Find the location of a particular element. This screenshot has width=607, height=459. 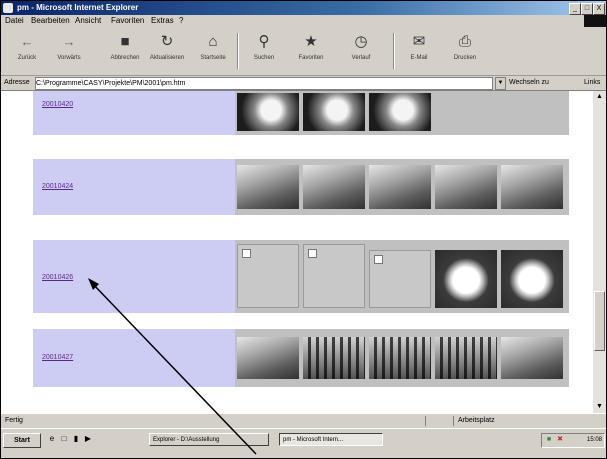

favorites-icon: ★ is located at coordinates (311, 41).